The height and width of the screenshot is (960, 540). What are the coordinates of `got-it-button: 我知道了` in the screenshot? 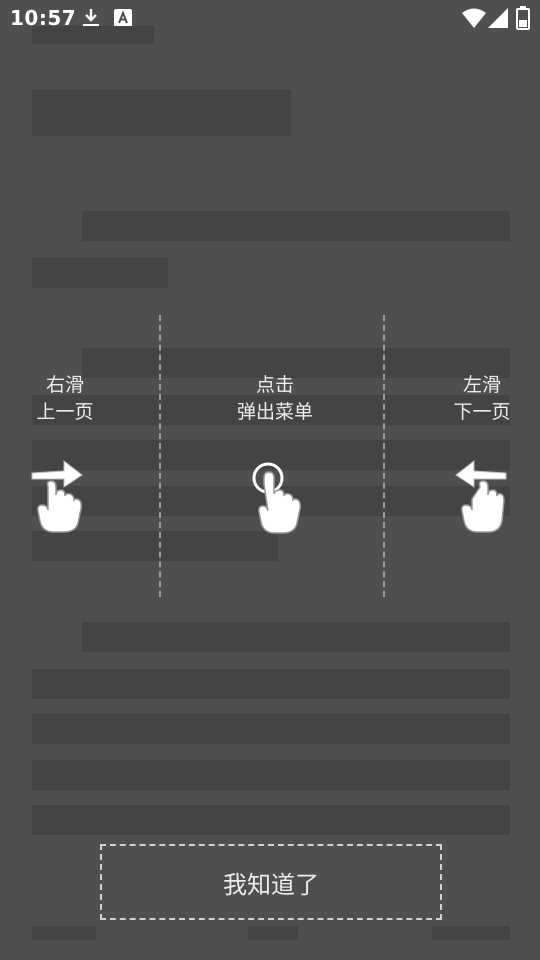 It's located at (271, 882).